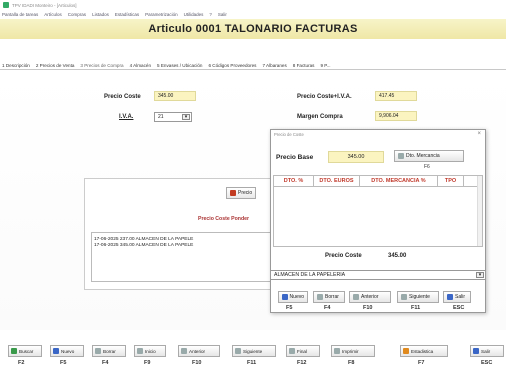 The height and width of the screenshot is (373, 506). What do you see at coordinates (459, 308) in the screenshot?
I see `dialog-key-esc: ESC` at bounding box center [459, 308].